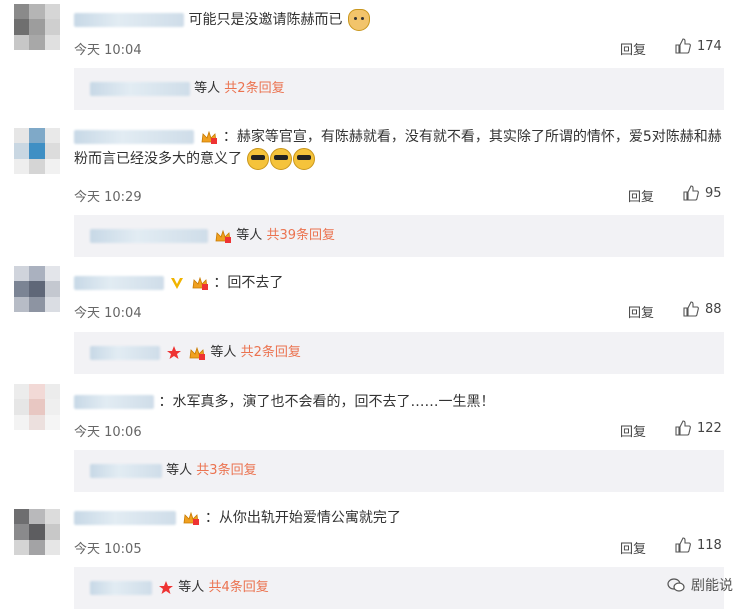  I want to click on like-count: 174, so click(709, 46).